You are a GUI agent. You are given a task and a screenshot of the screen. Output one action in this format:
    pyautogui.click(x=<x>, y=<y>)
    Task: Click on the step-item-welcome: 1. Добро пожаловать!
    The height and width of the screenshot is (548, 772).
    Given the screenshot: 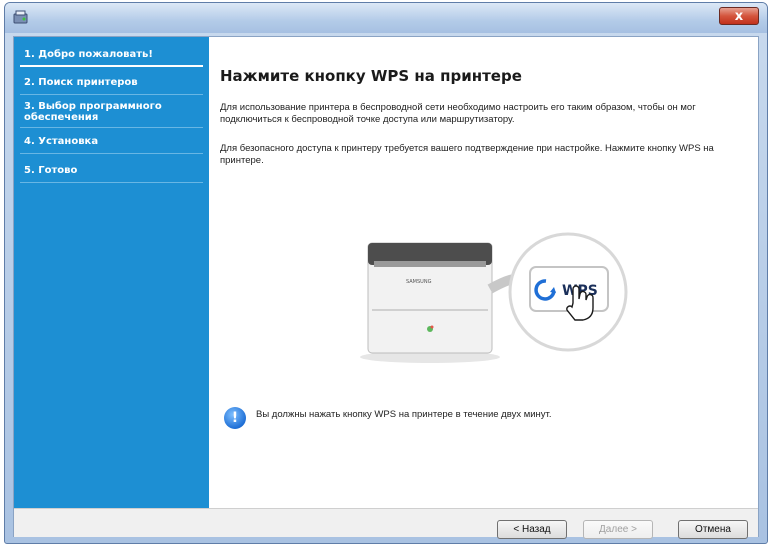 What is the action you would take?
    pyautogui.click(x=111, y=58)
    